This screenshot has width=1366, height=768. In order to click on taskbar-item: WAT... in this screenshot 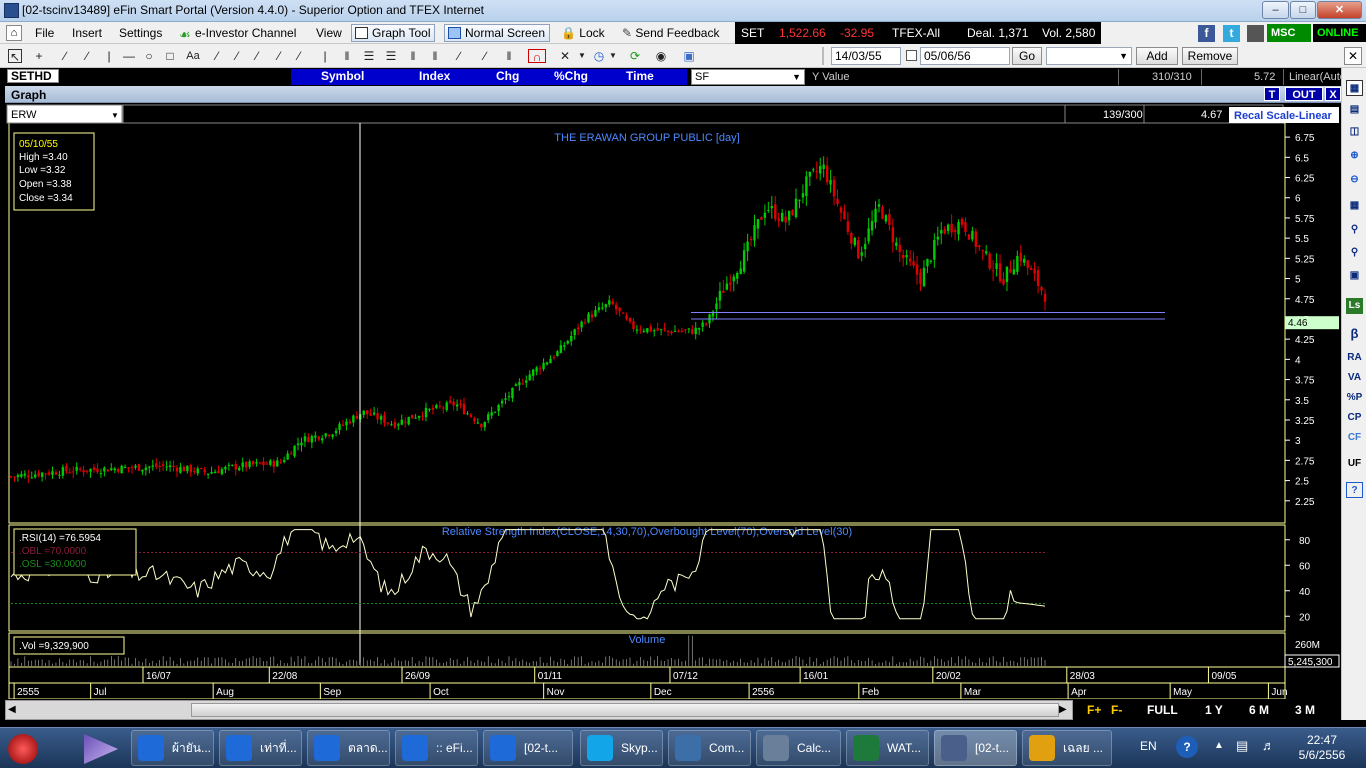, I will do `click(887, 748)`.